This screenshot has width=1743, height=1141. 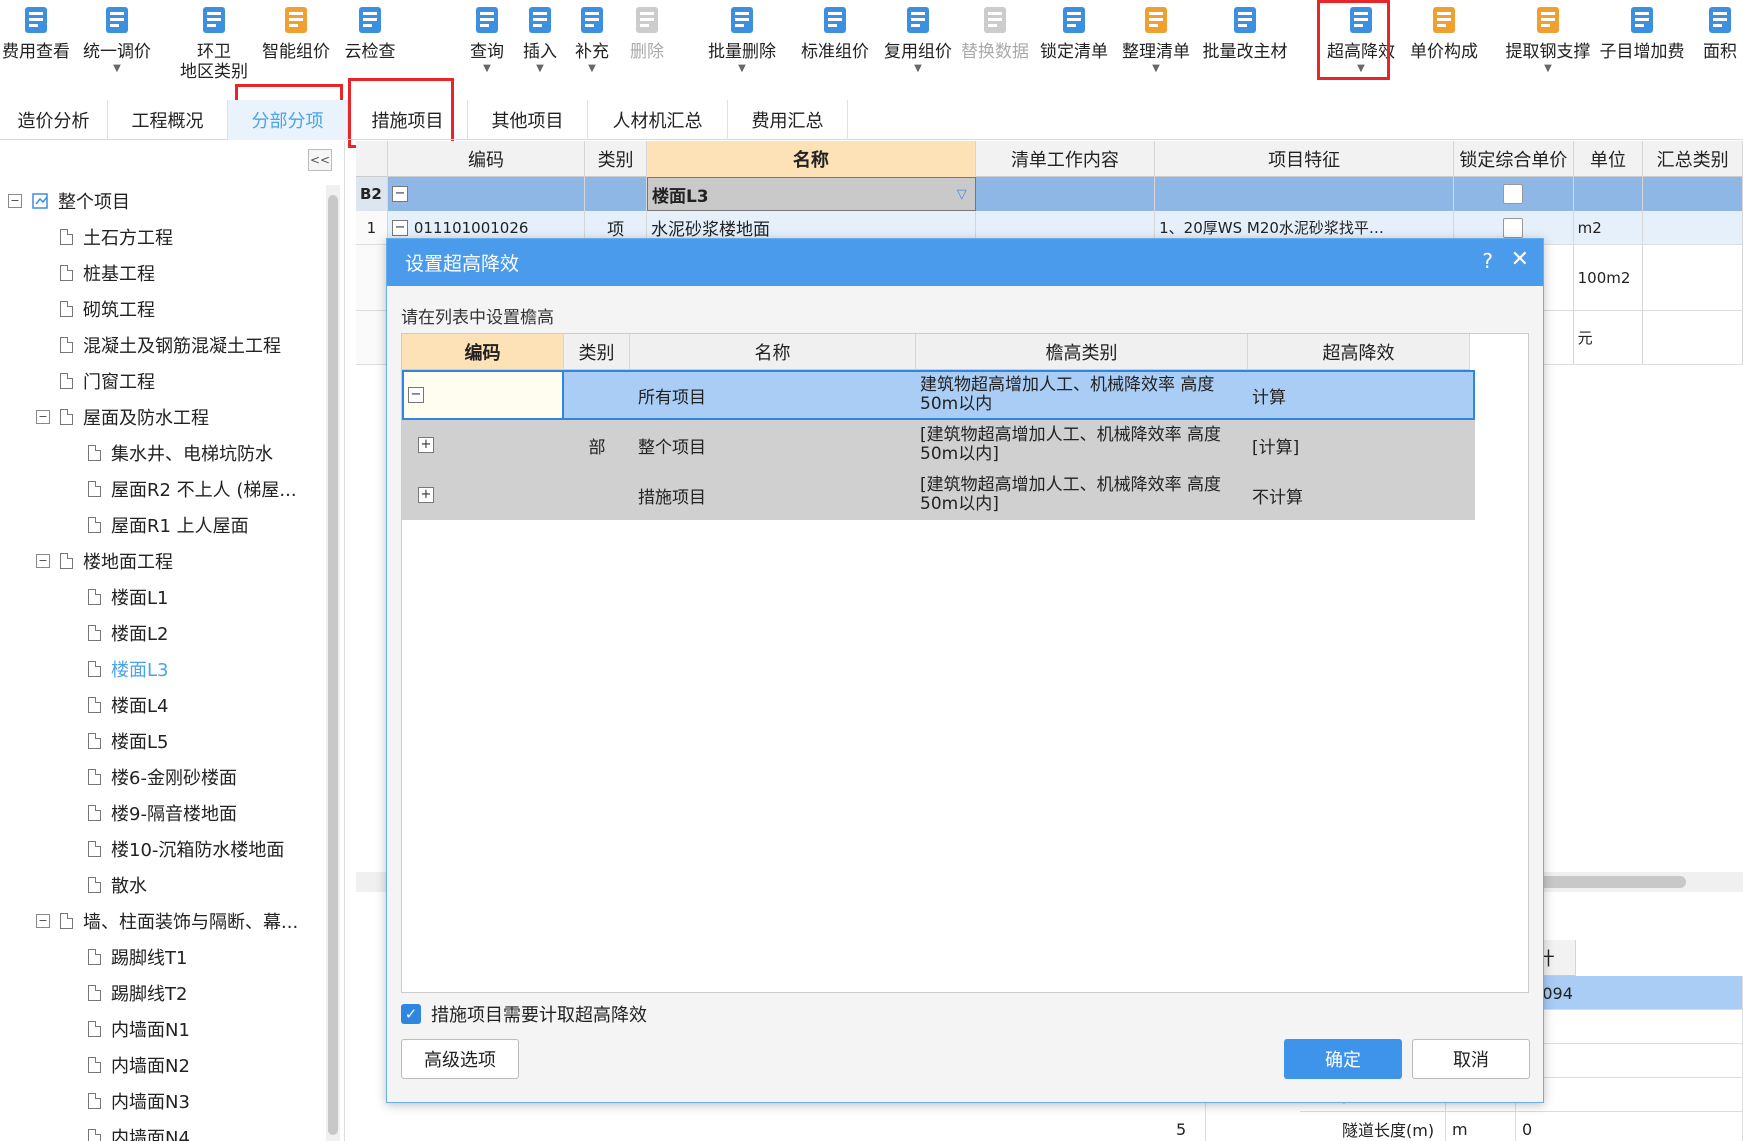 What do you see at coordinates (186, 849) in the screenshot?
I see `tree-node: 楼10-沉箱防水楼地面` at bounding box center [186, 849].